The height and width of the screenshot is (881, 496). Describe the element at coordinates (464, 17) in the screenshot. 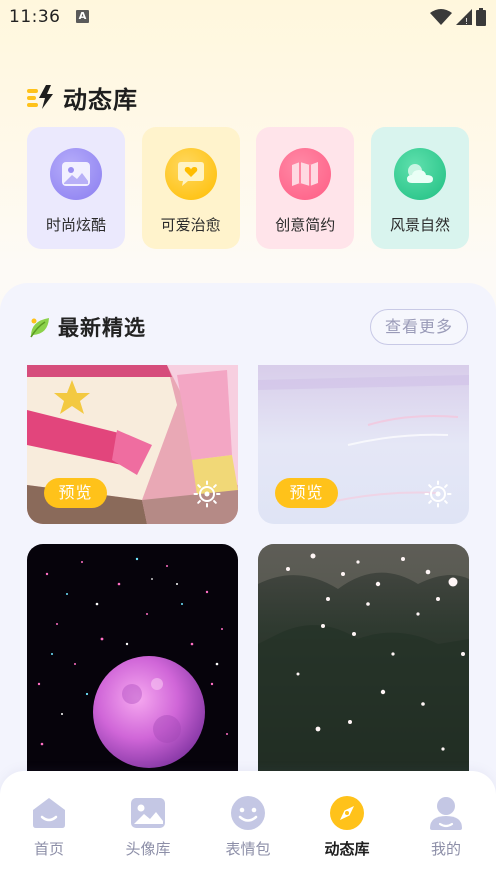

I see `signal-icon: !` at that location.